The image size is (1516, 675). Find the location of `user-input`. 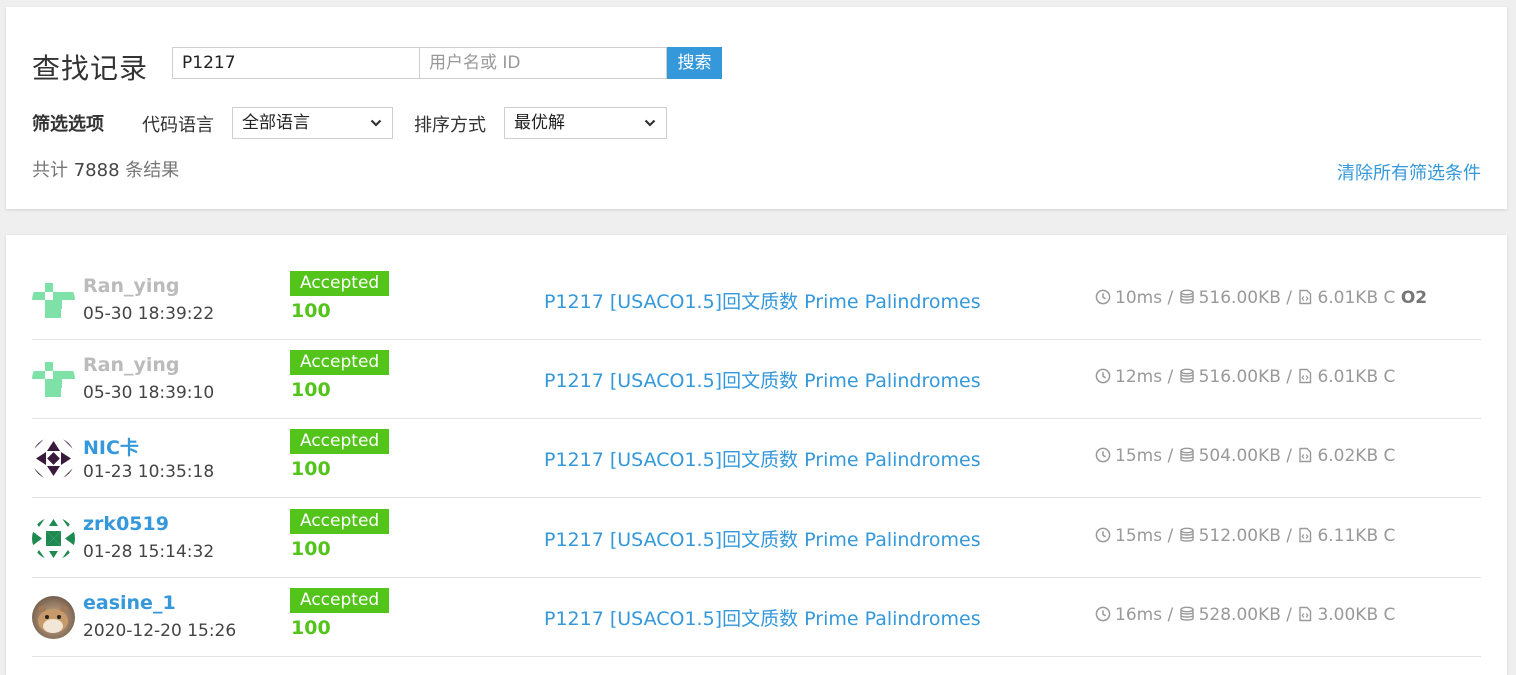

user-input is located at coordinates (543, 63).